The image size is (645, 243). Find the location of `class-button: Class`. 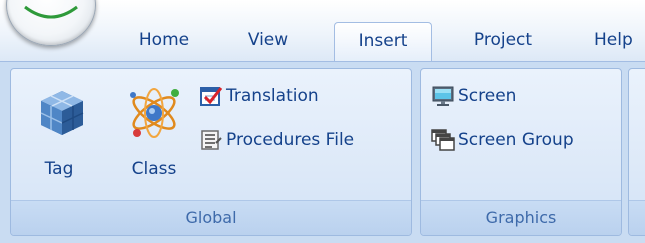

class-button: Class is located at coordinates (154, 134).